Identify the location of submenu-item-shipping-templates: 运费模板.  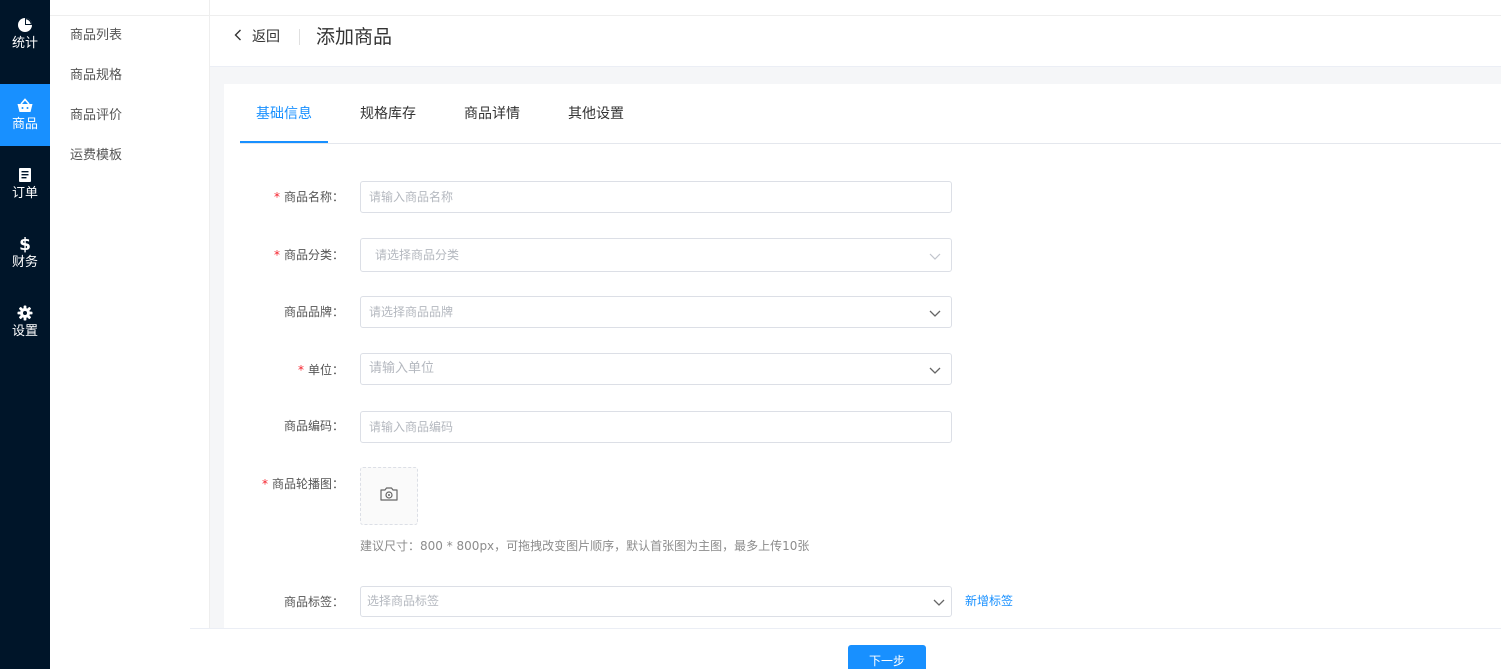
(96, 156).